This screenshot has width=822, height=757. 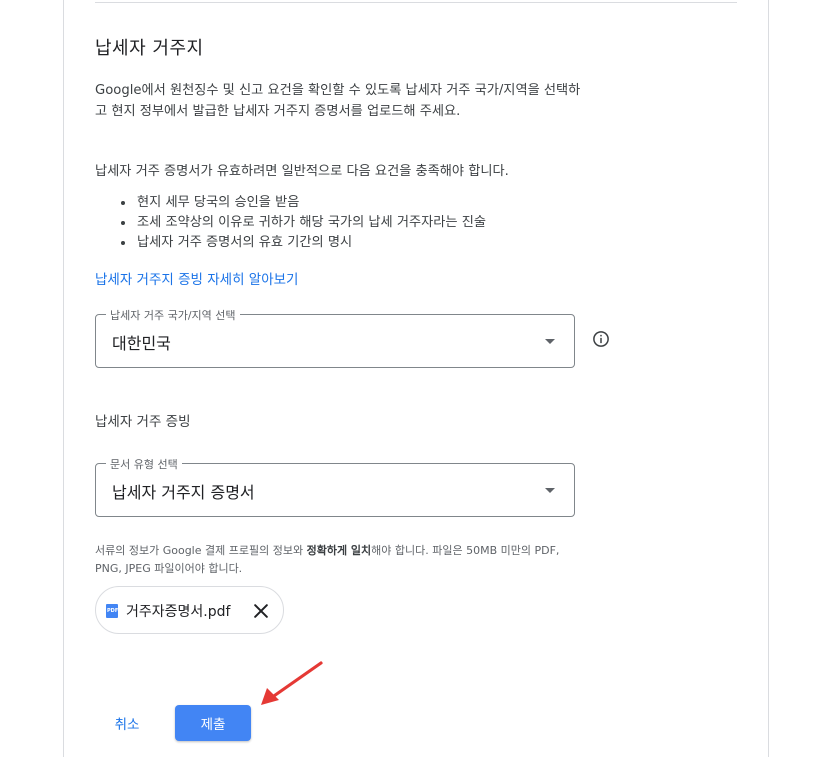 What do you see at coordinates (302, 171) in the screenshot?
I see `requirements-intro: 납세자 거주 증명서가 유효하려면 일반적으로 다음 요건을 충족해야 합니다.` at bounding box center [302, 171].